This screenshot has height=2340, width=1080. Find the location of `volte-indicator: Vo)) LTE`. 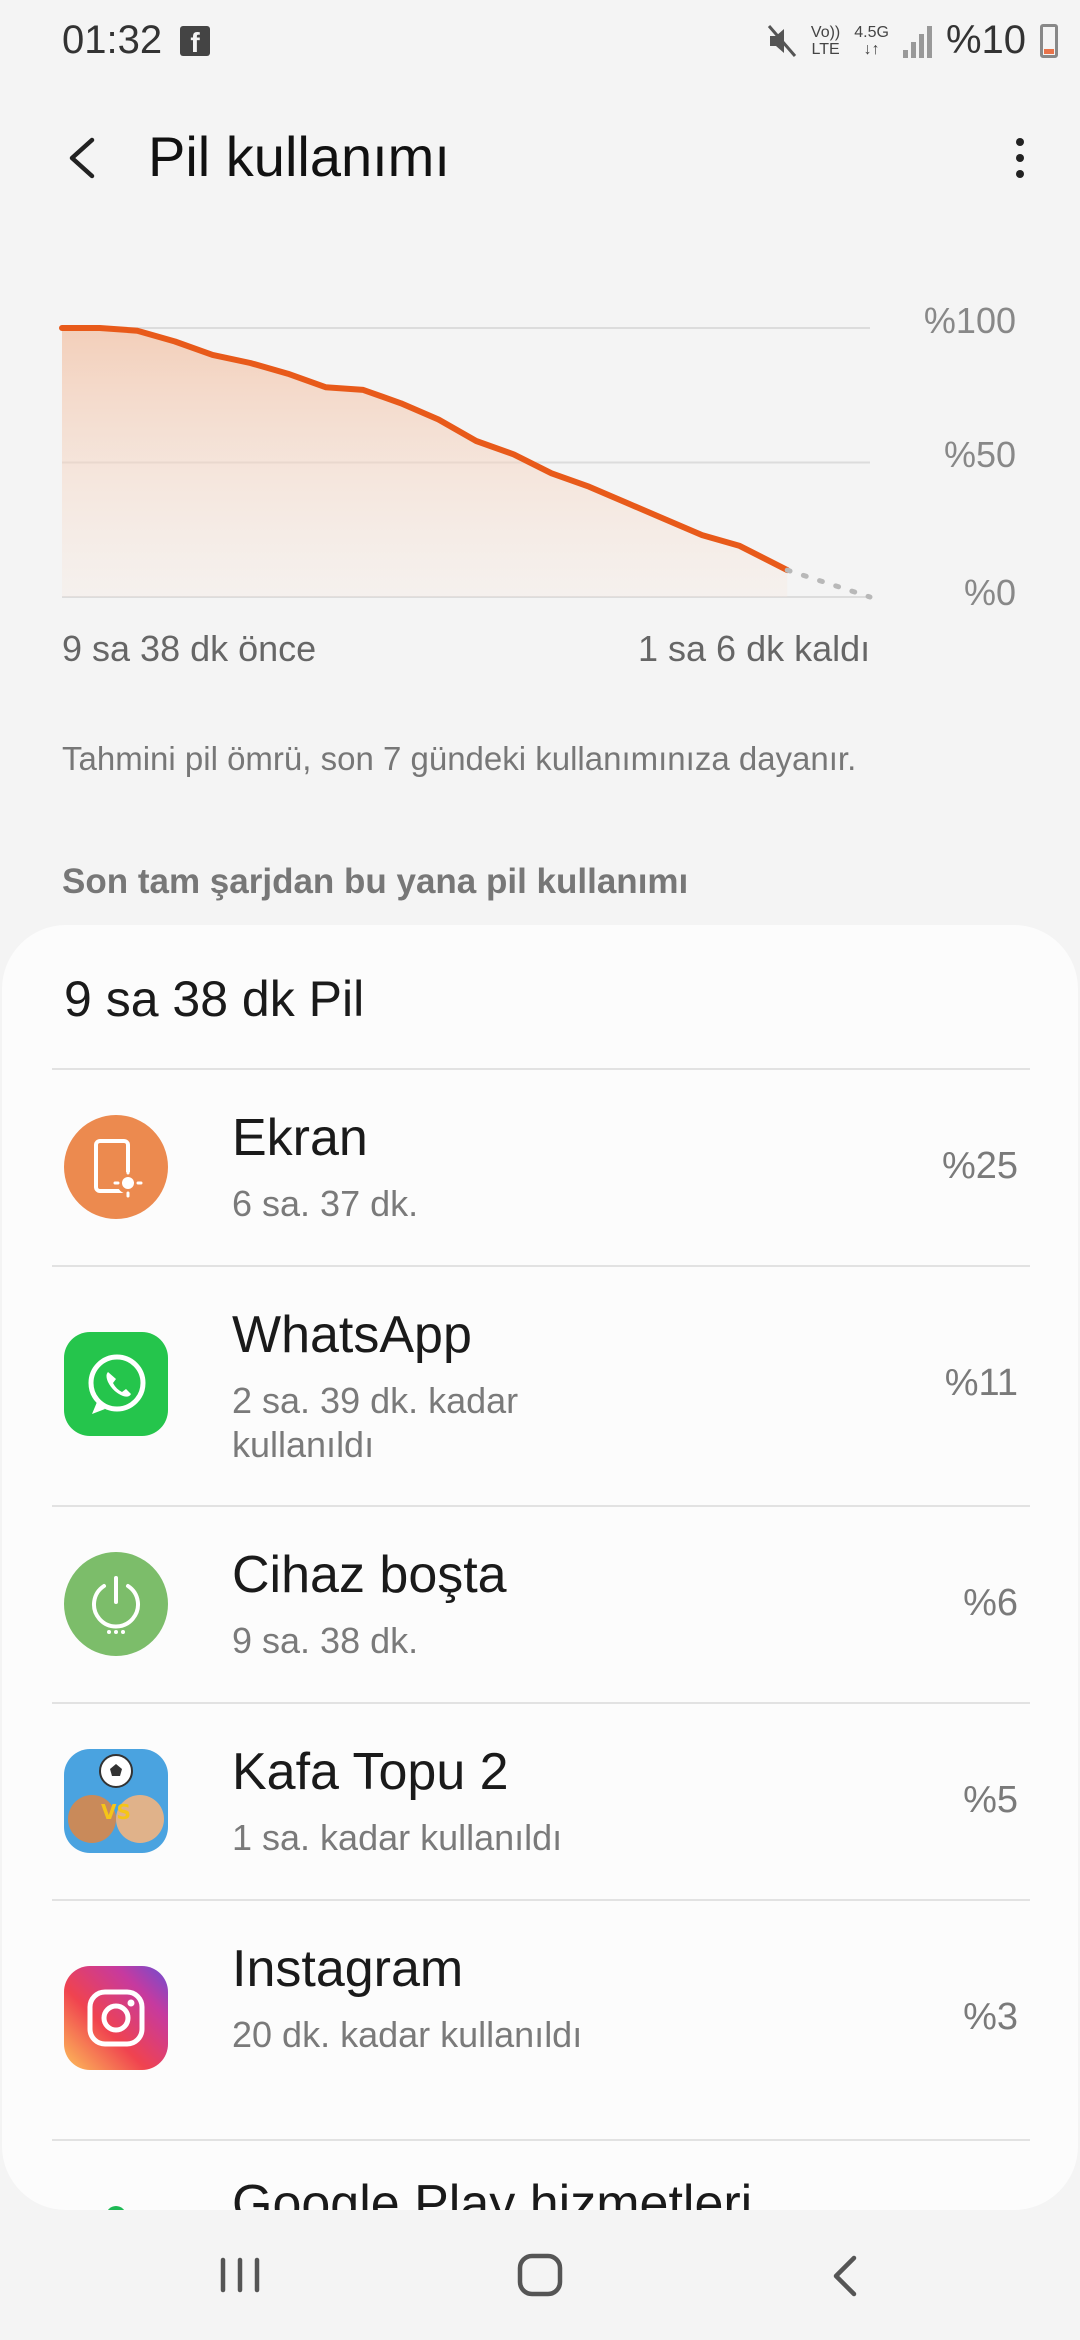

volte-indicator: Vo)) LTE is located at coordinates (825, 41).